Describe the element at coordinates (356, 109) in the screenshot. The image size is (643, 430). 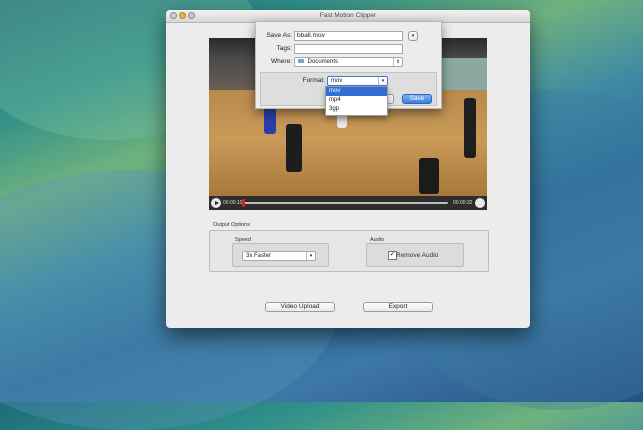
I see `format-option: 3gp` at that location.